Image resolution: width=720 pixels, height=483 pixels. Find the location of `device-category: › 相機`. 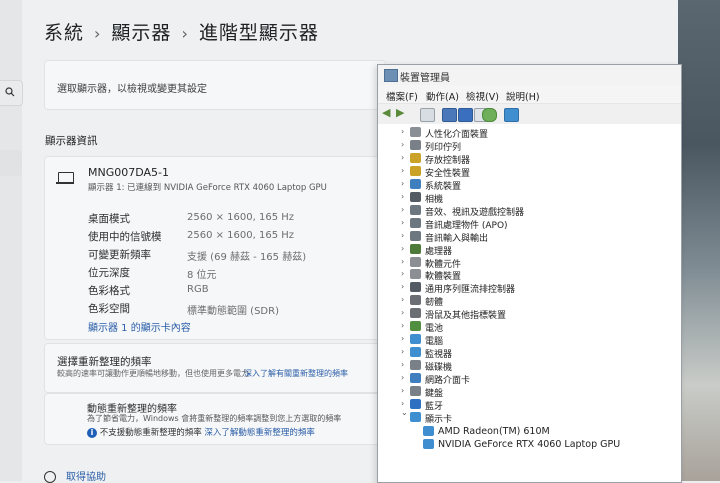

device-category: › 相機 is located at coordinates (529, 198).